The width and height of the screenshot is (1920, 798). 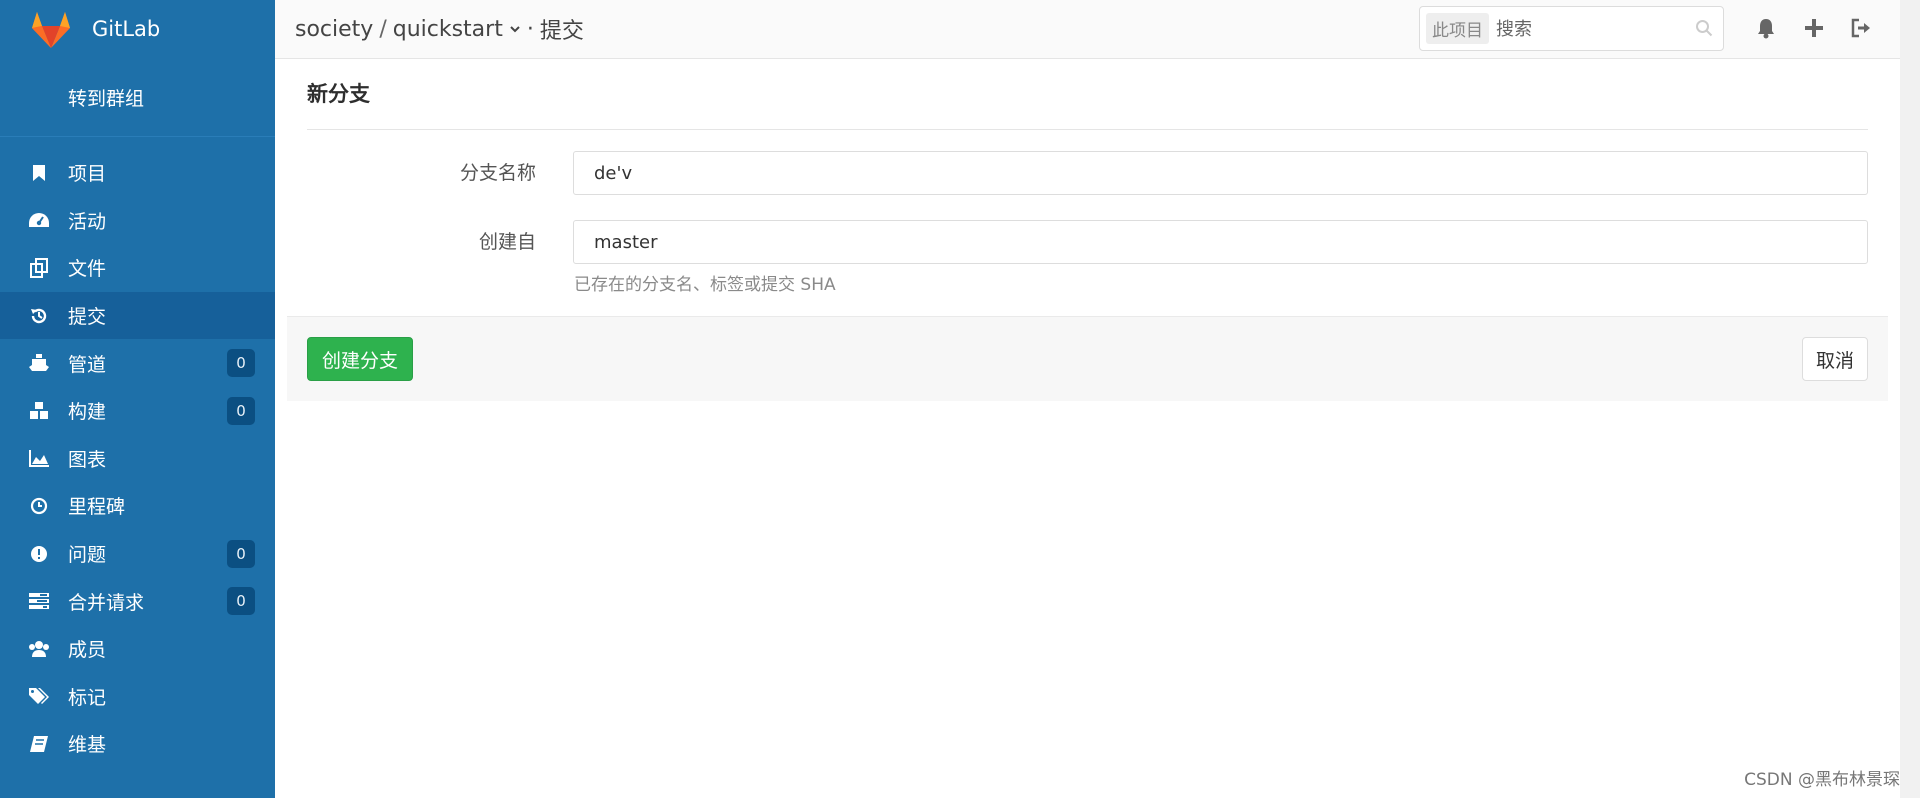 I want to click on ship-icon, so click(x=39, y=363).